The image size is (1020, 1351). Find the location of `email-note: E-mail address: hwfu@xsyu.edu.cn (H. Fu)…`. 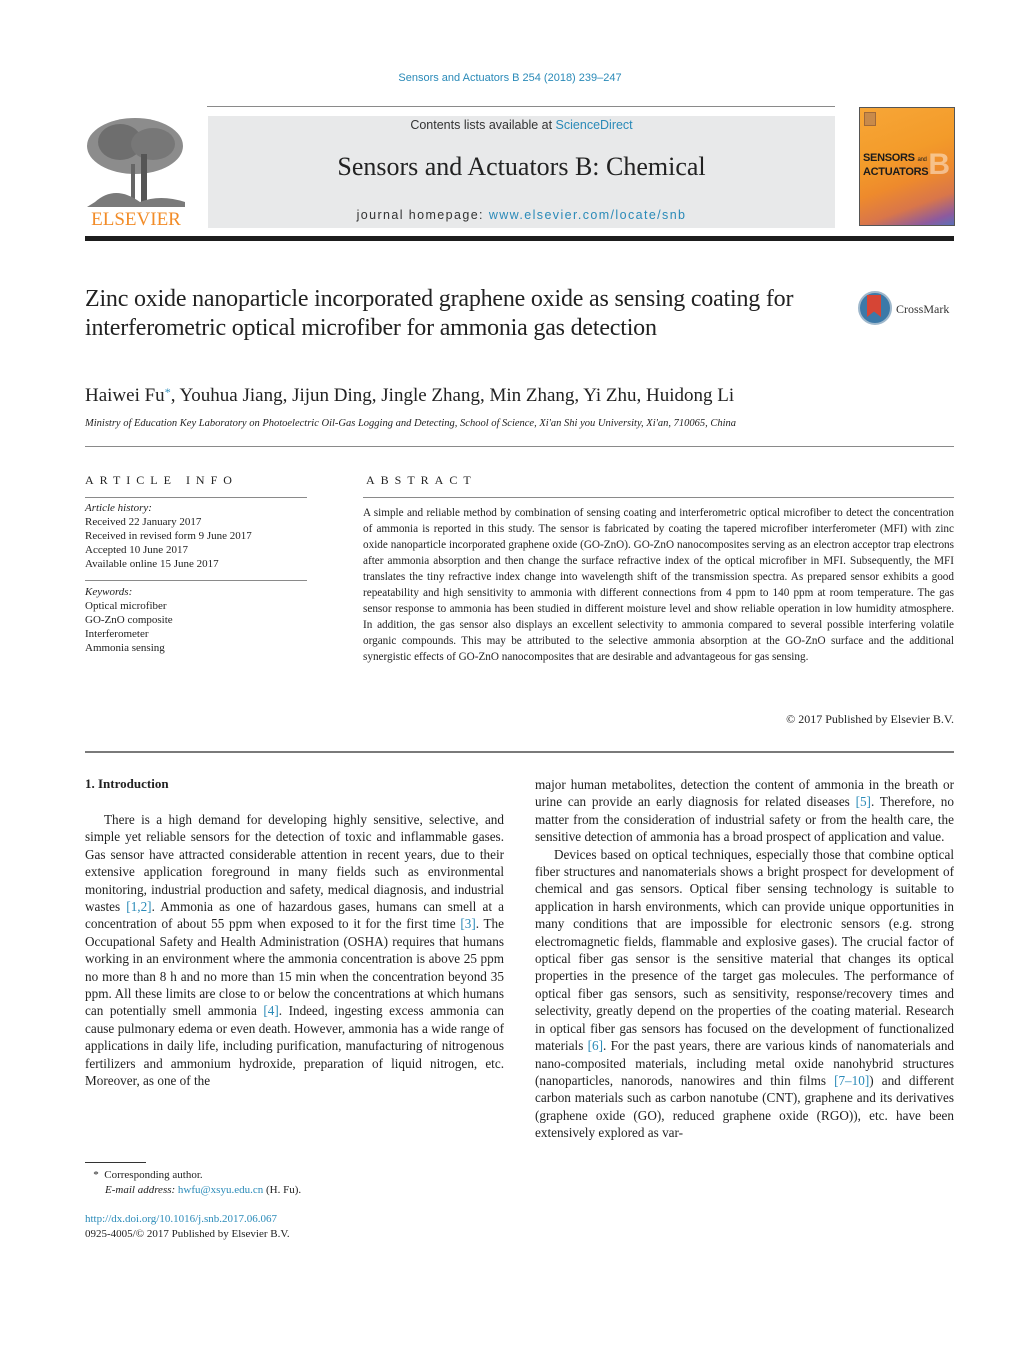

email-note: E-mail address: hwfu@xsyu.edu.cn (H. Fu)… is located at coordinates (203, 1190).